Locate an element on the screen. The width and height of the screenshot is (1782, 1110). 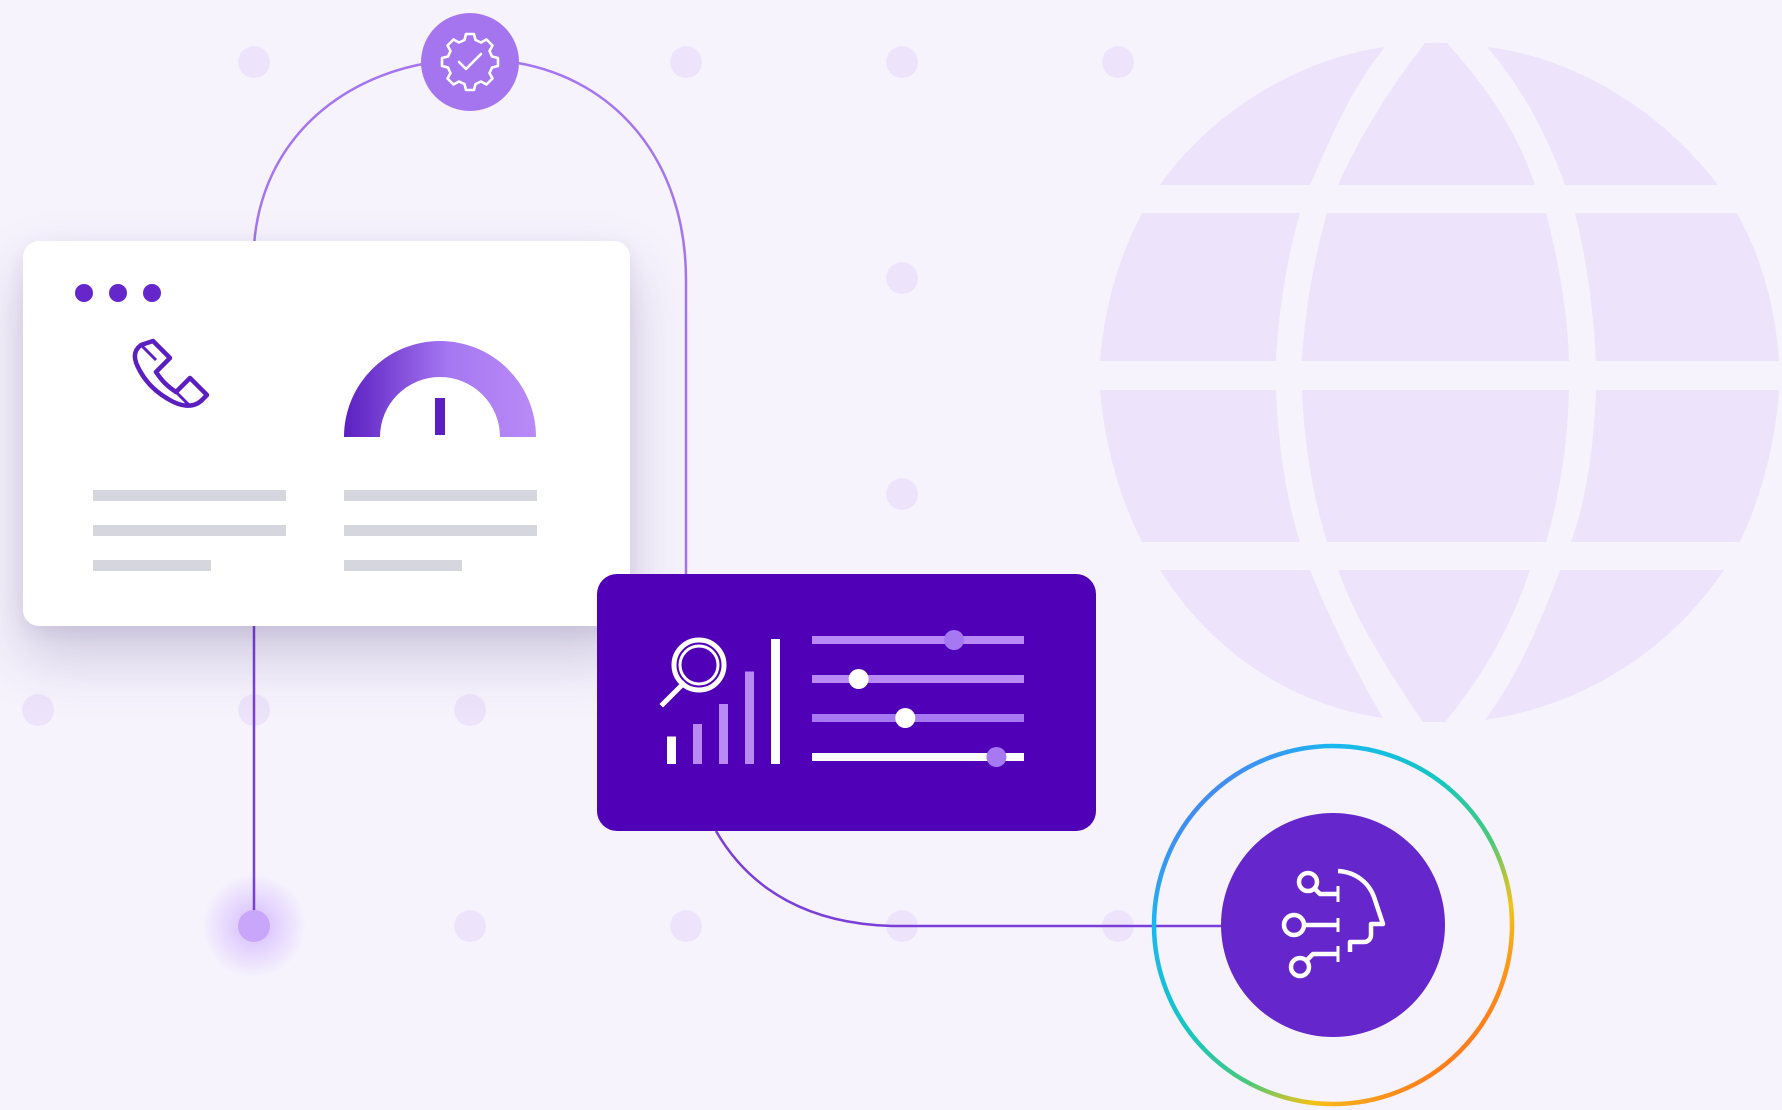
skeleton-text-left is located at coordinates (189, 530).